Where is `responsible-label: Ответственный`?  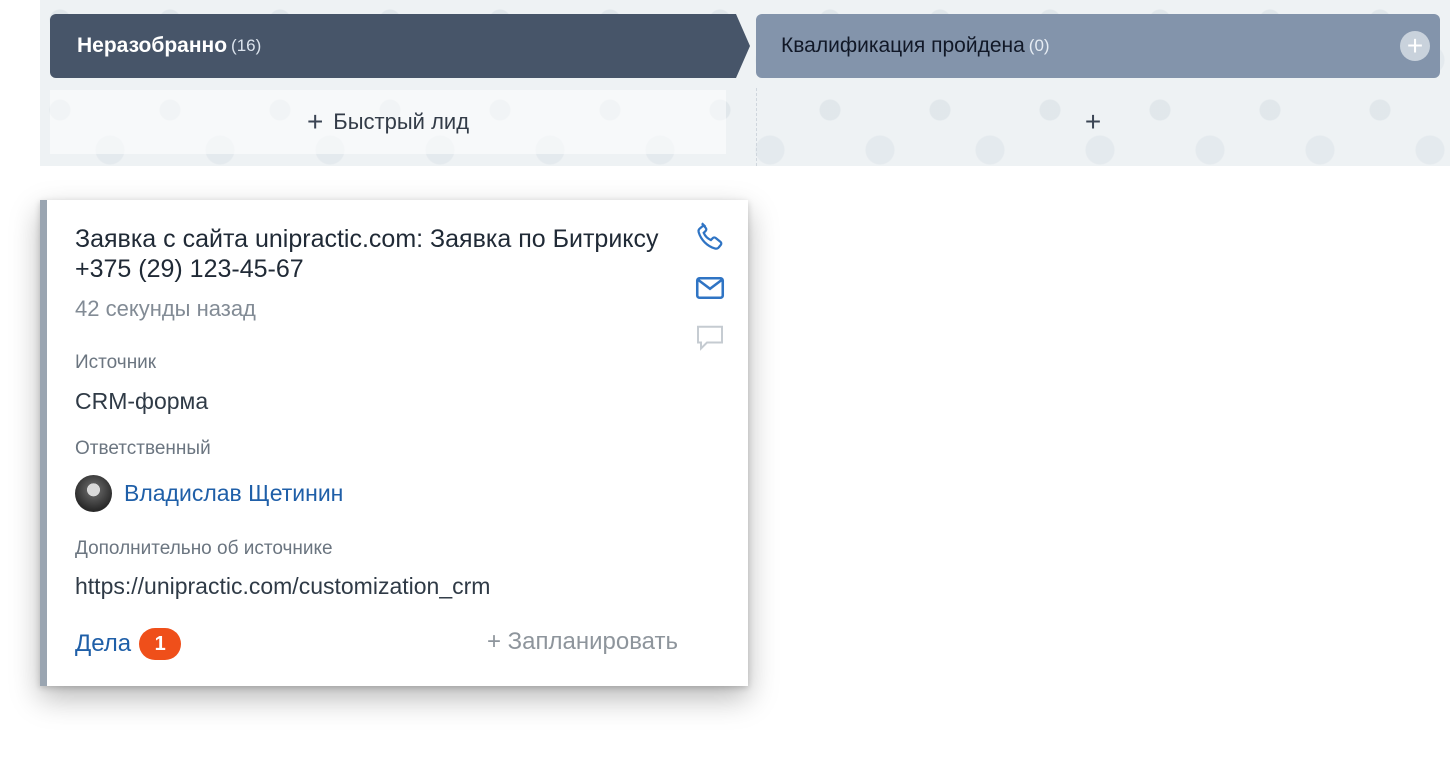 responsible-label: Ответственный is located at coordinates (143, 448).